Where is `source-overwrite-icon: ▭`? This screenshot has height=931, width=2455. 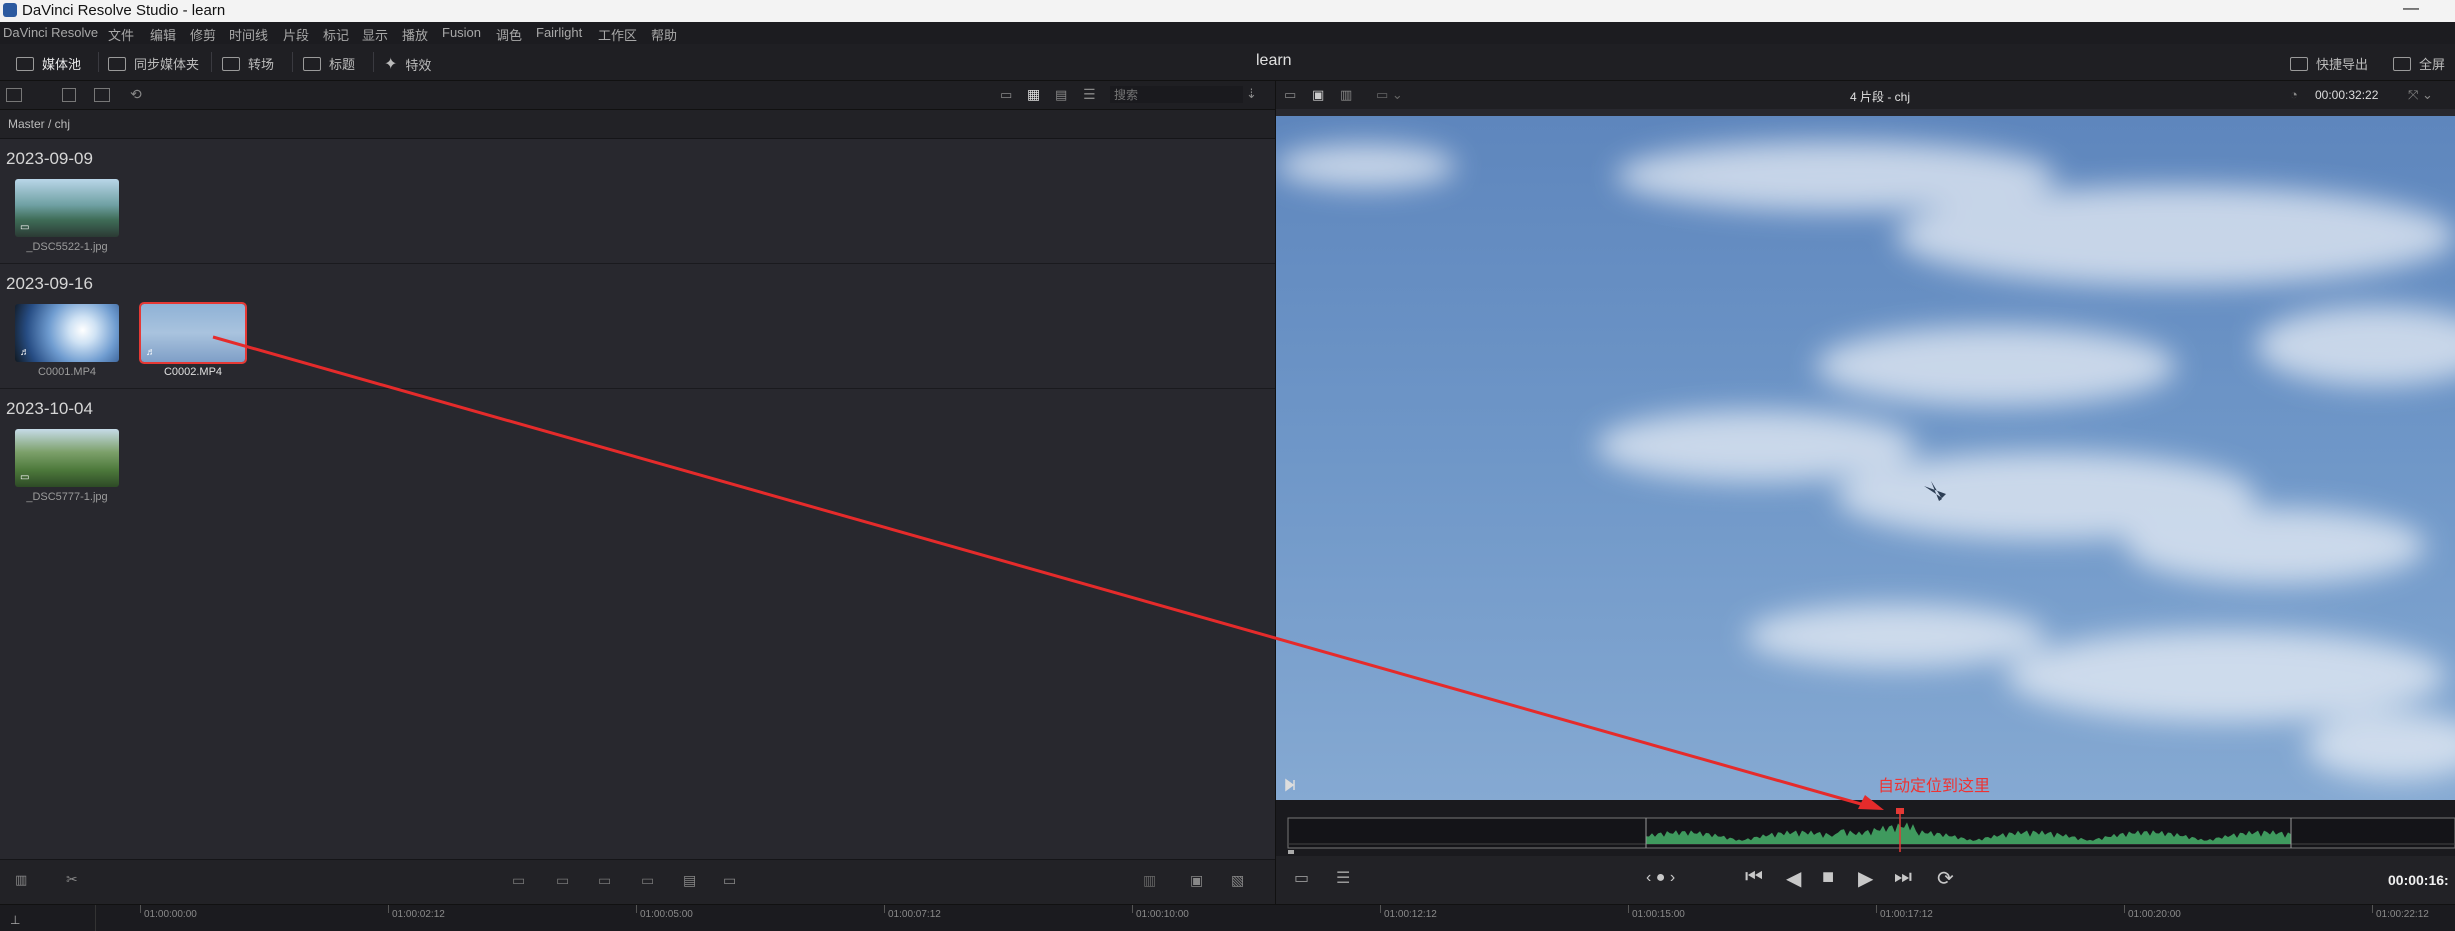 source-overwrite-icon: ▭ is located at coordinates (729, 880).